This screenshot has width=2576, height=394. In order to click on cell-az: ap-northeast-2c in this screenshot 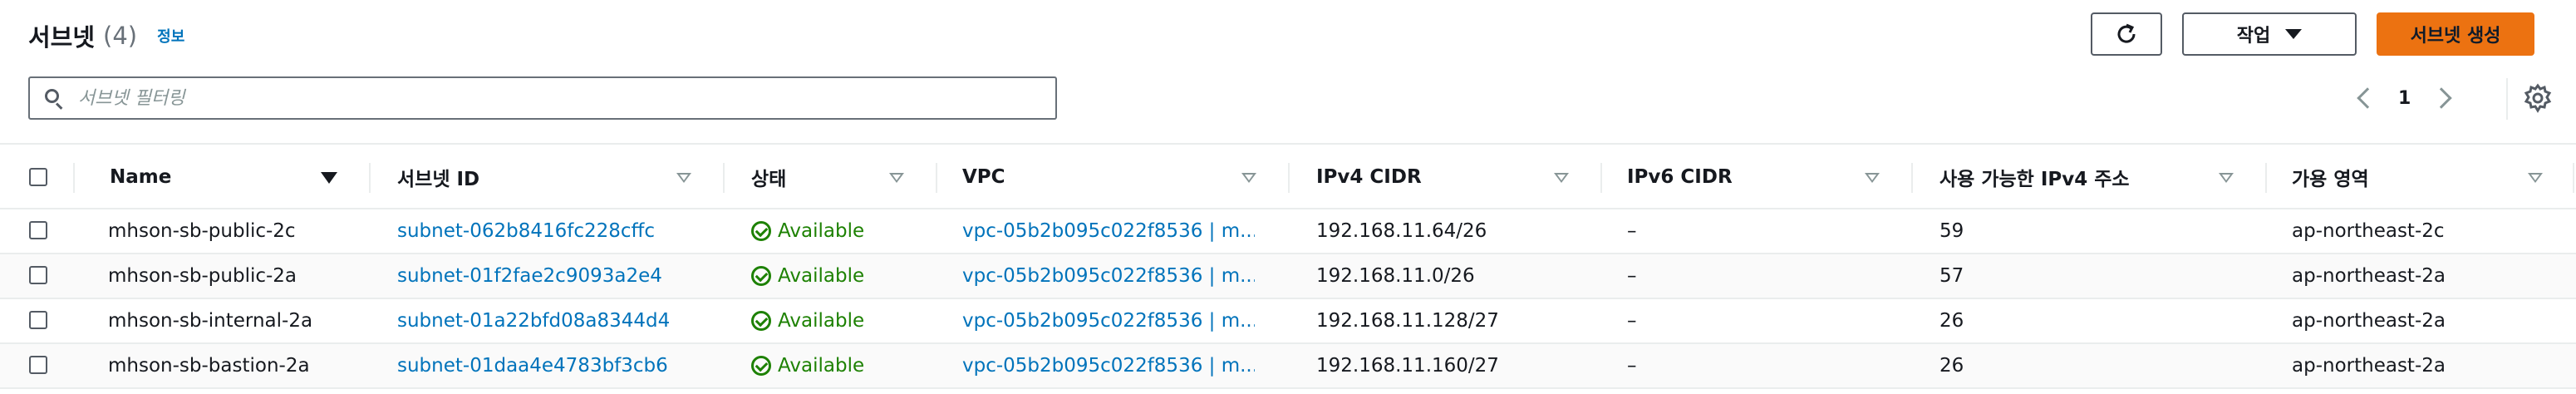, I will do `click(2368, 231)`.